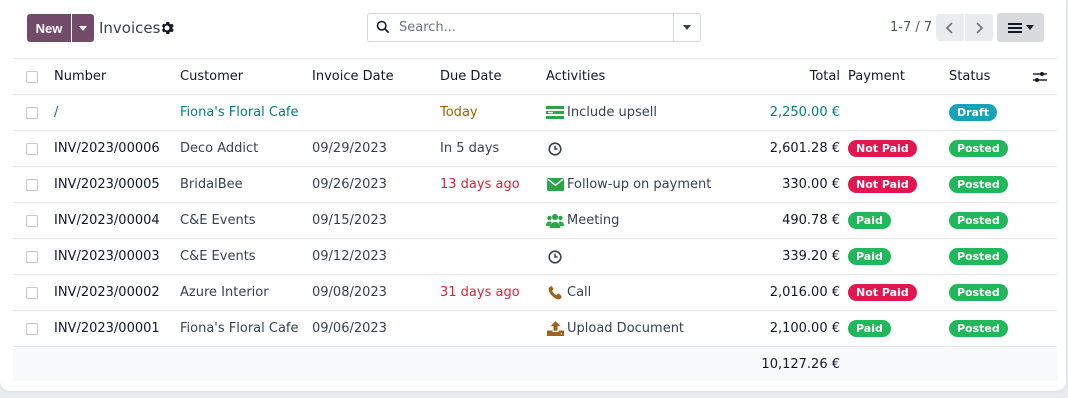 This screenshot has width=1068, height=398. What do you see at coordinates (349, 256) in the screenshot?
I see `invoice-date: 09/12/2023` at bounding box center [349, 256].